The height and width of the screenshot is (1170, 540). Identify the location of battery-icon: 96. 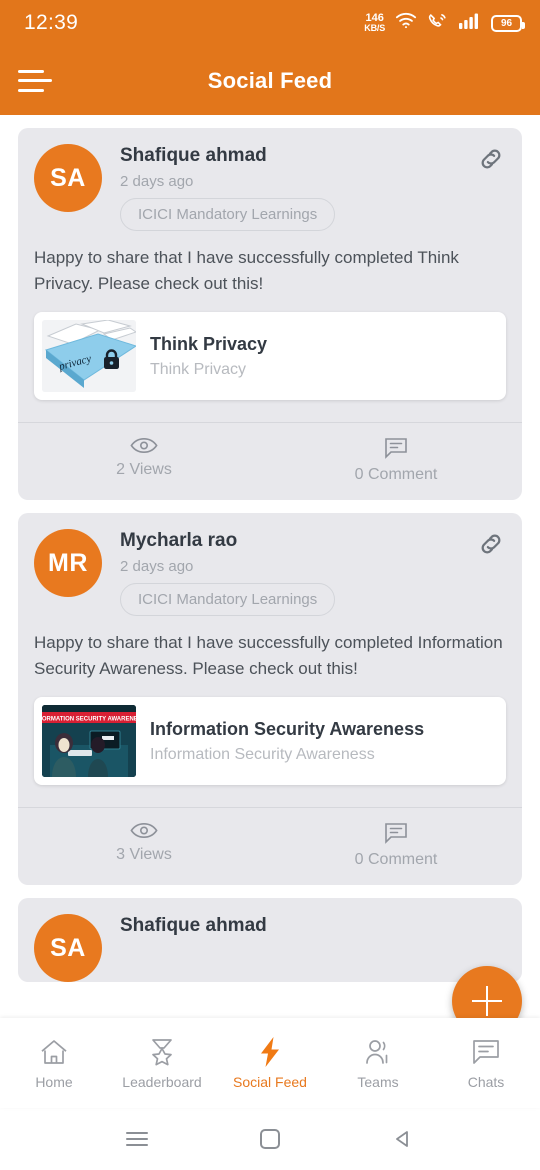
(508, 23).